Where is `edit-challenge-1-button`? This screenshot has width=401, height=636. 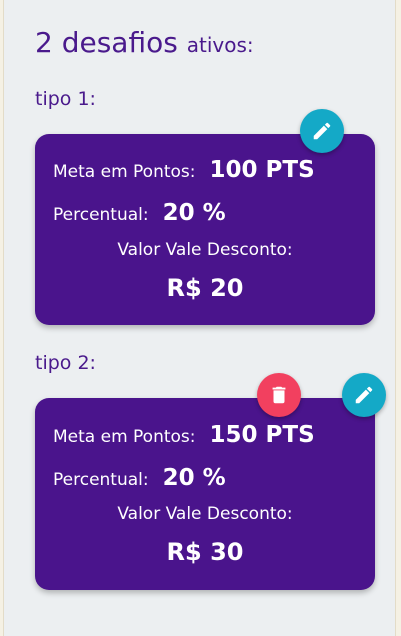
edit-challenge-1-button is located at coordinates (322, 131).